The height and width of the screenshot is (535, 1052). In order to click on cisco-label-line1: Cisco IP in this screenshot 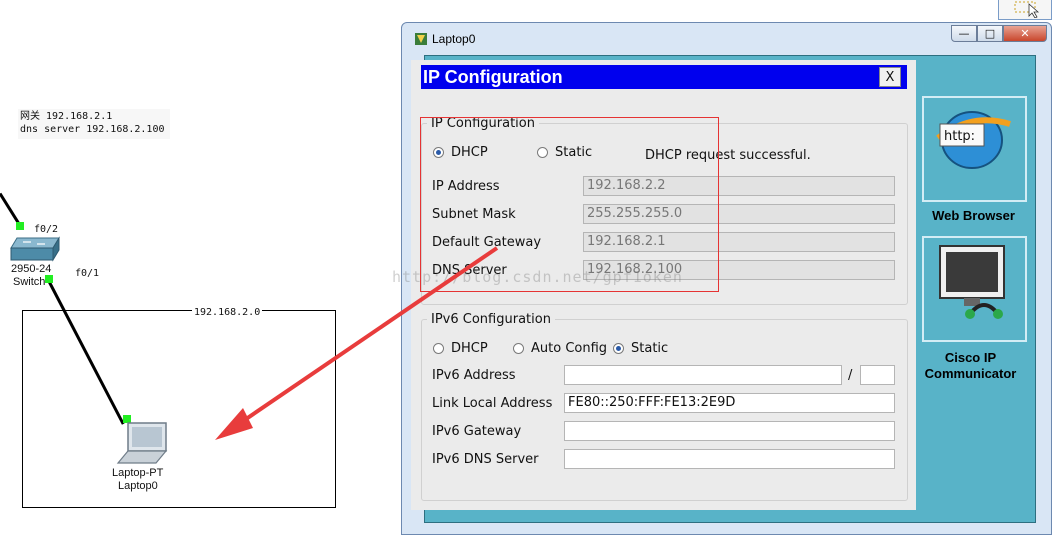, I will do `click(970, 358)`.